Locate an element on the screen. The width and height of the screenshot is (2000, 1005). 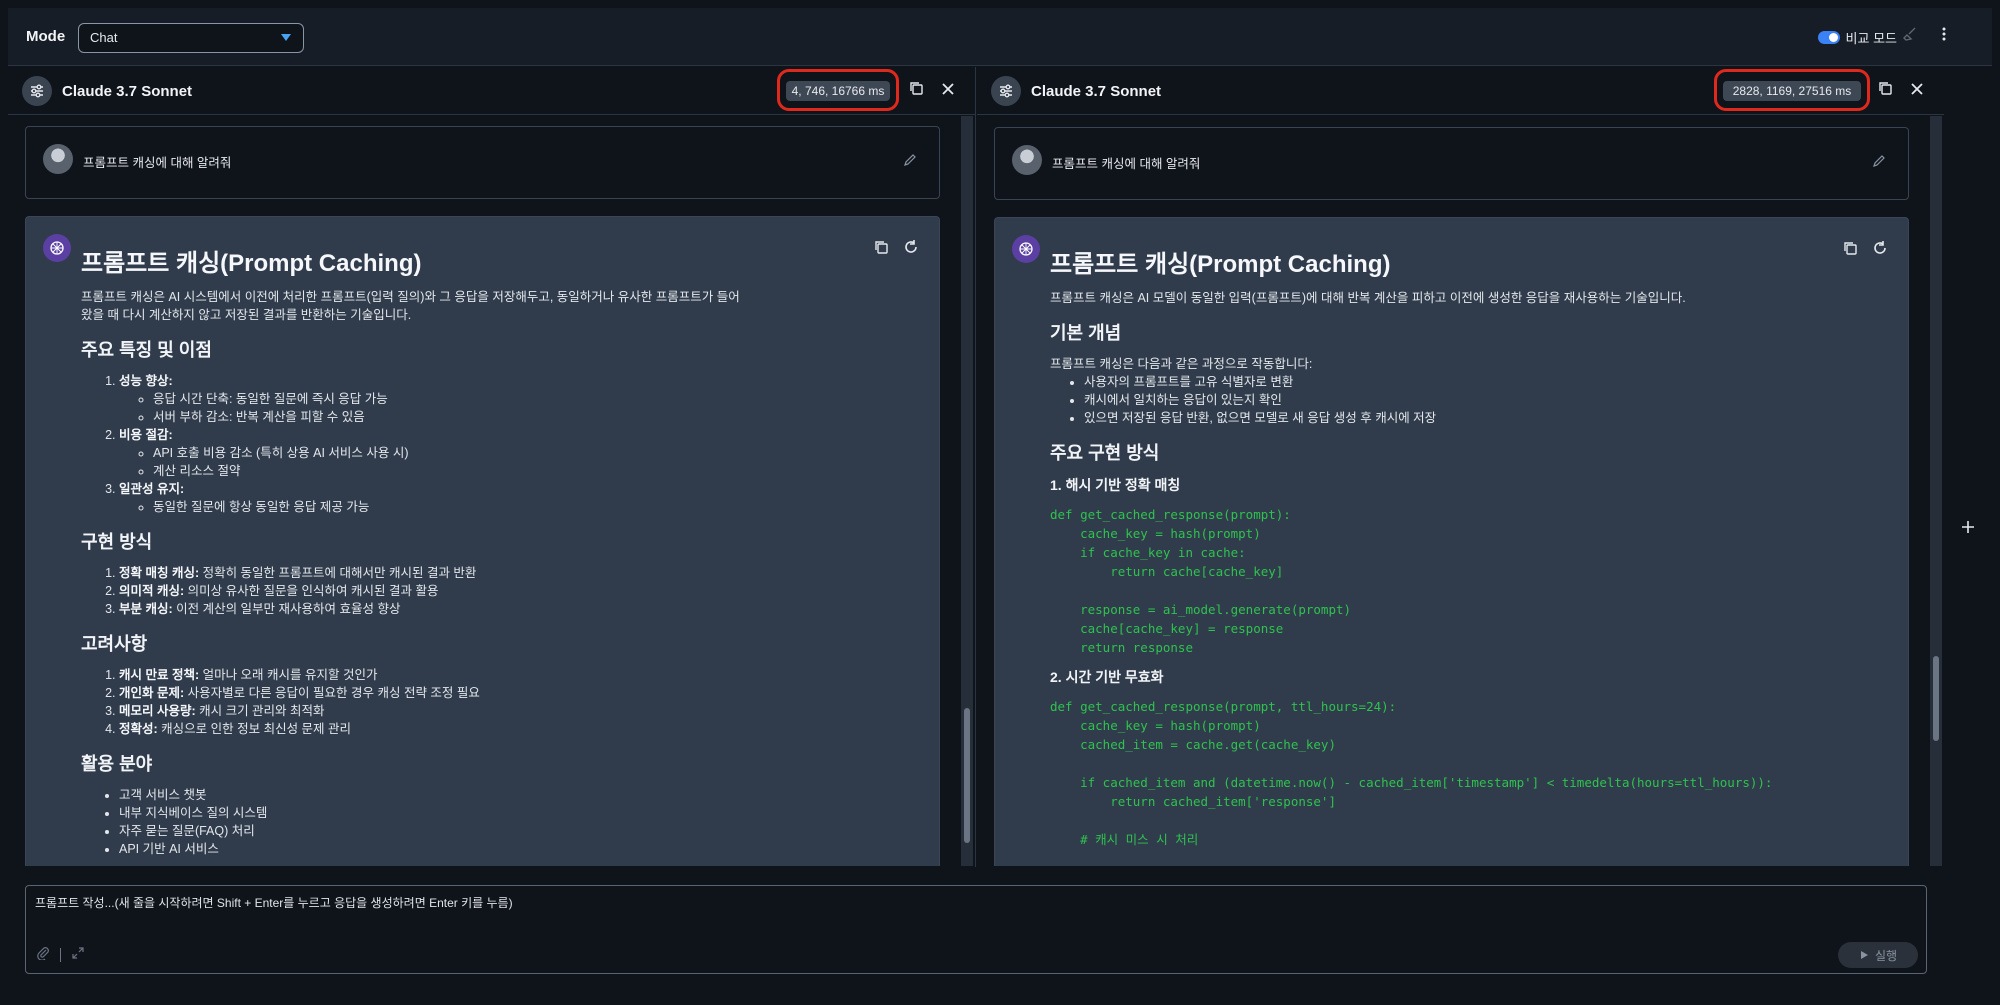
mode-select-value: Chat is located at coordinates (104, 37).